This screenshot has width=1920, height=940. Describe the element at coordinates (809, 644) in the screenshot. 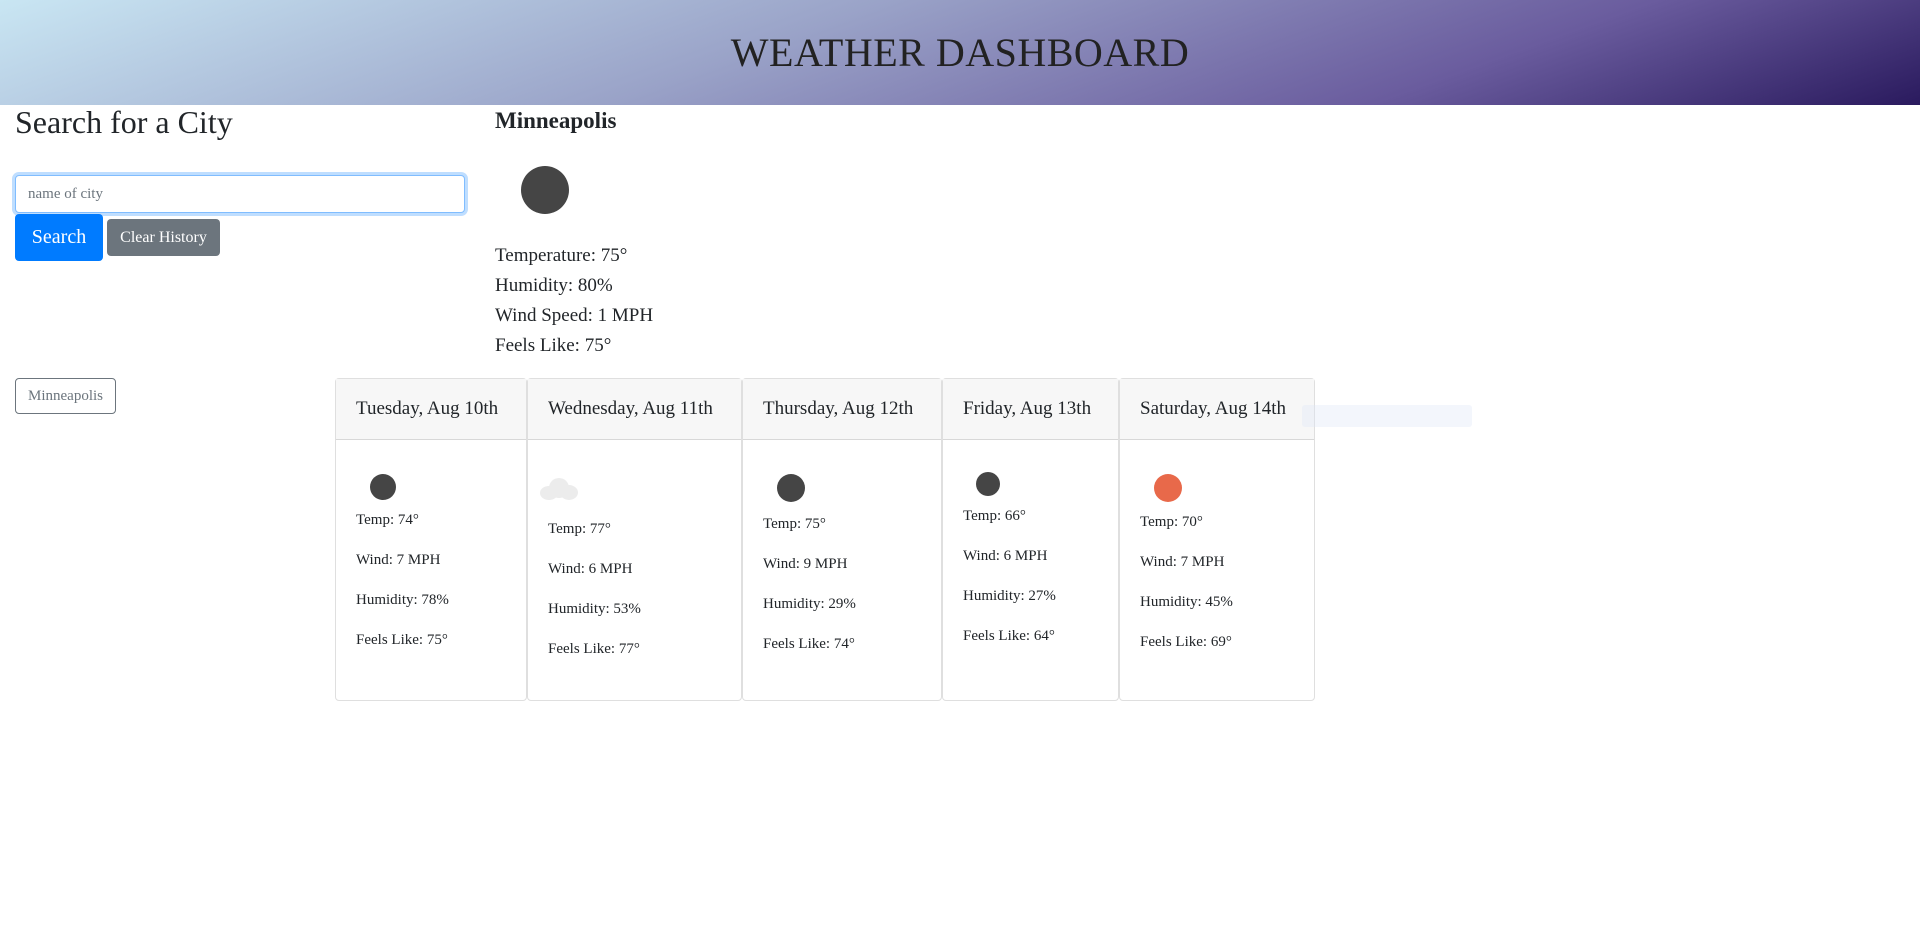

I see `forecast-feels-like: Feels Like: 74°` at that location.